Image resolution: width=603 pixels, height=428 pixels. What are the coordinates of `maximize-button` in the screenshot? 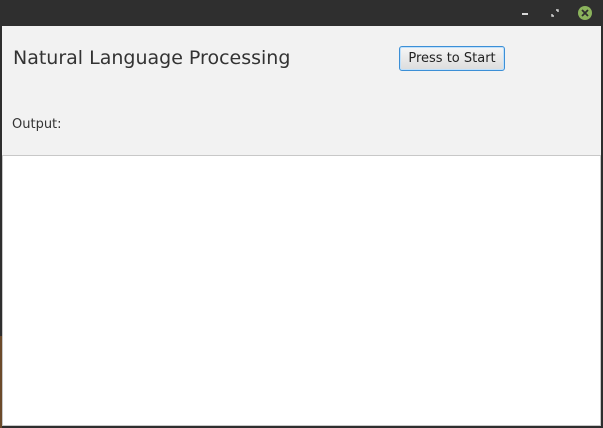 It's located at (555, 13).